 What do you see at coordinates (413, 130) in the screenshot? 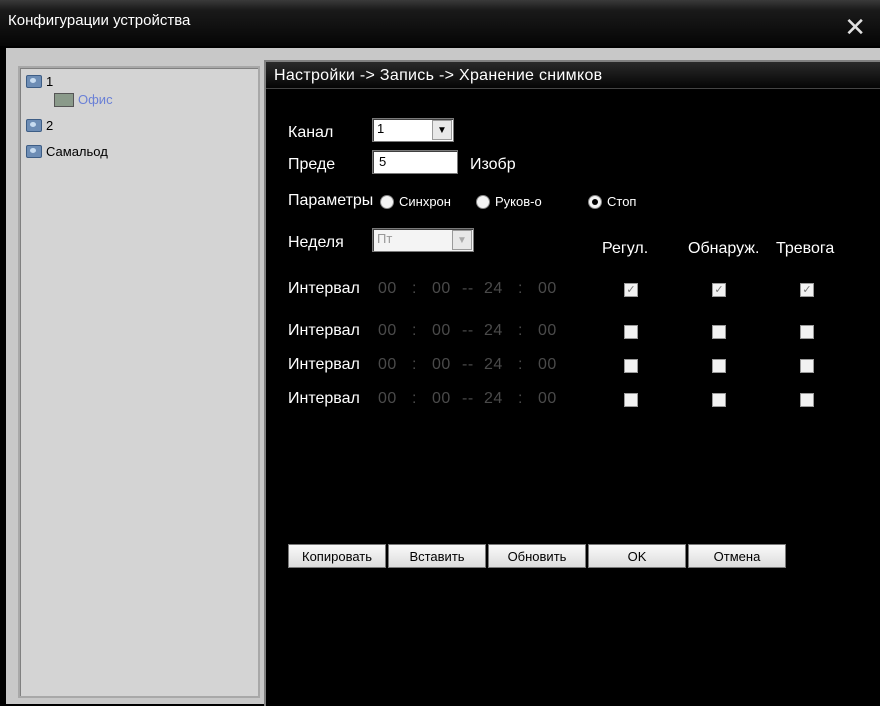
I see `channel-select: 1 ▼` at bounding box center [413, 130].